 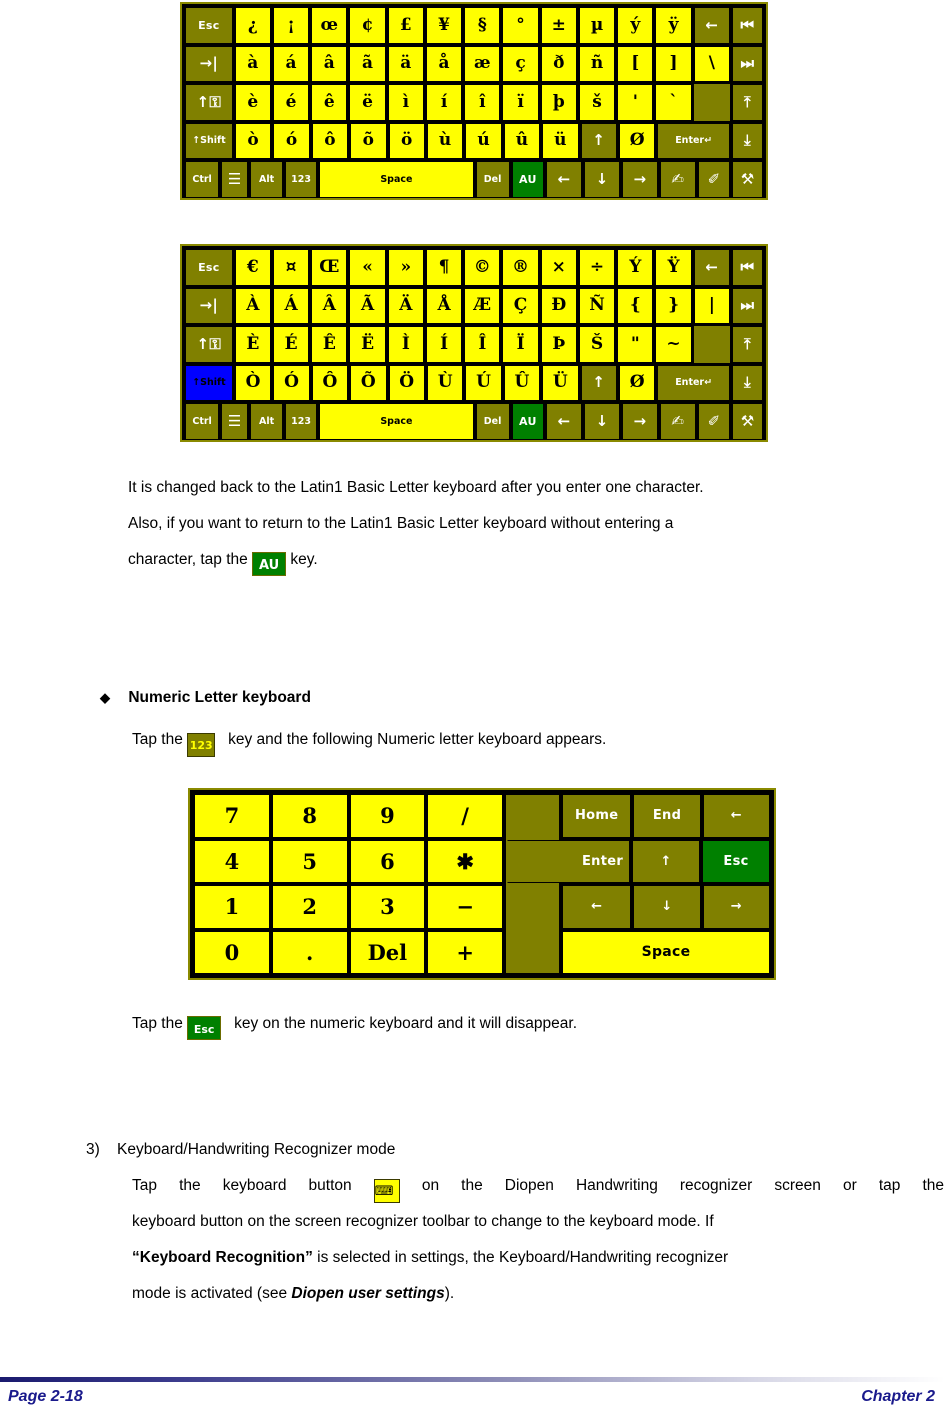 I want to click on key-«: «, so click(x=367, y=267).